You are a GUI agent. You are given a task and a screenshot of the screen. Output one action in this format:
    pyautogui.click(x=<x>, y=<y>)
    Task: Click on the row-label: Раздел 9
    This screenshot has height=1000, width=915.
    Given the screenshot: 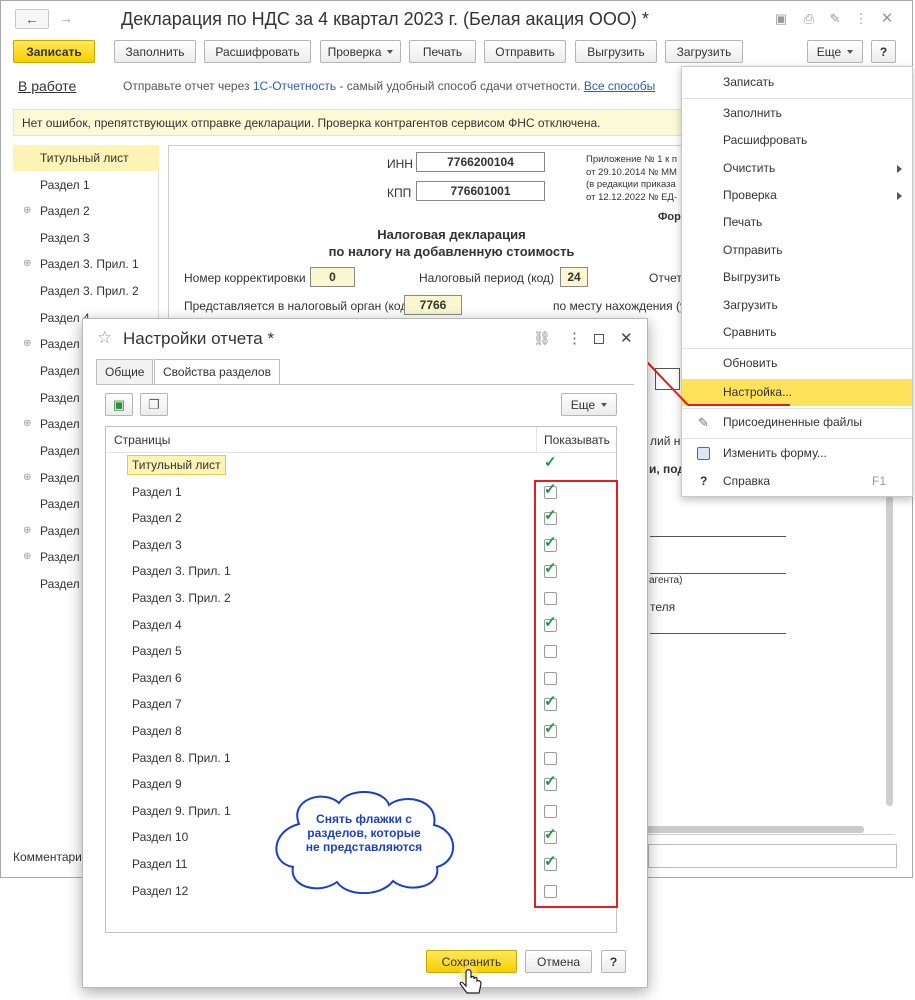 What is the action you would take?
    pyautogui.click(x=157, y=784)
    